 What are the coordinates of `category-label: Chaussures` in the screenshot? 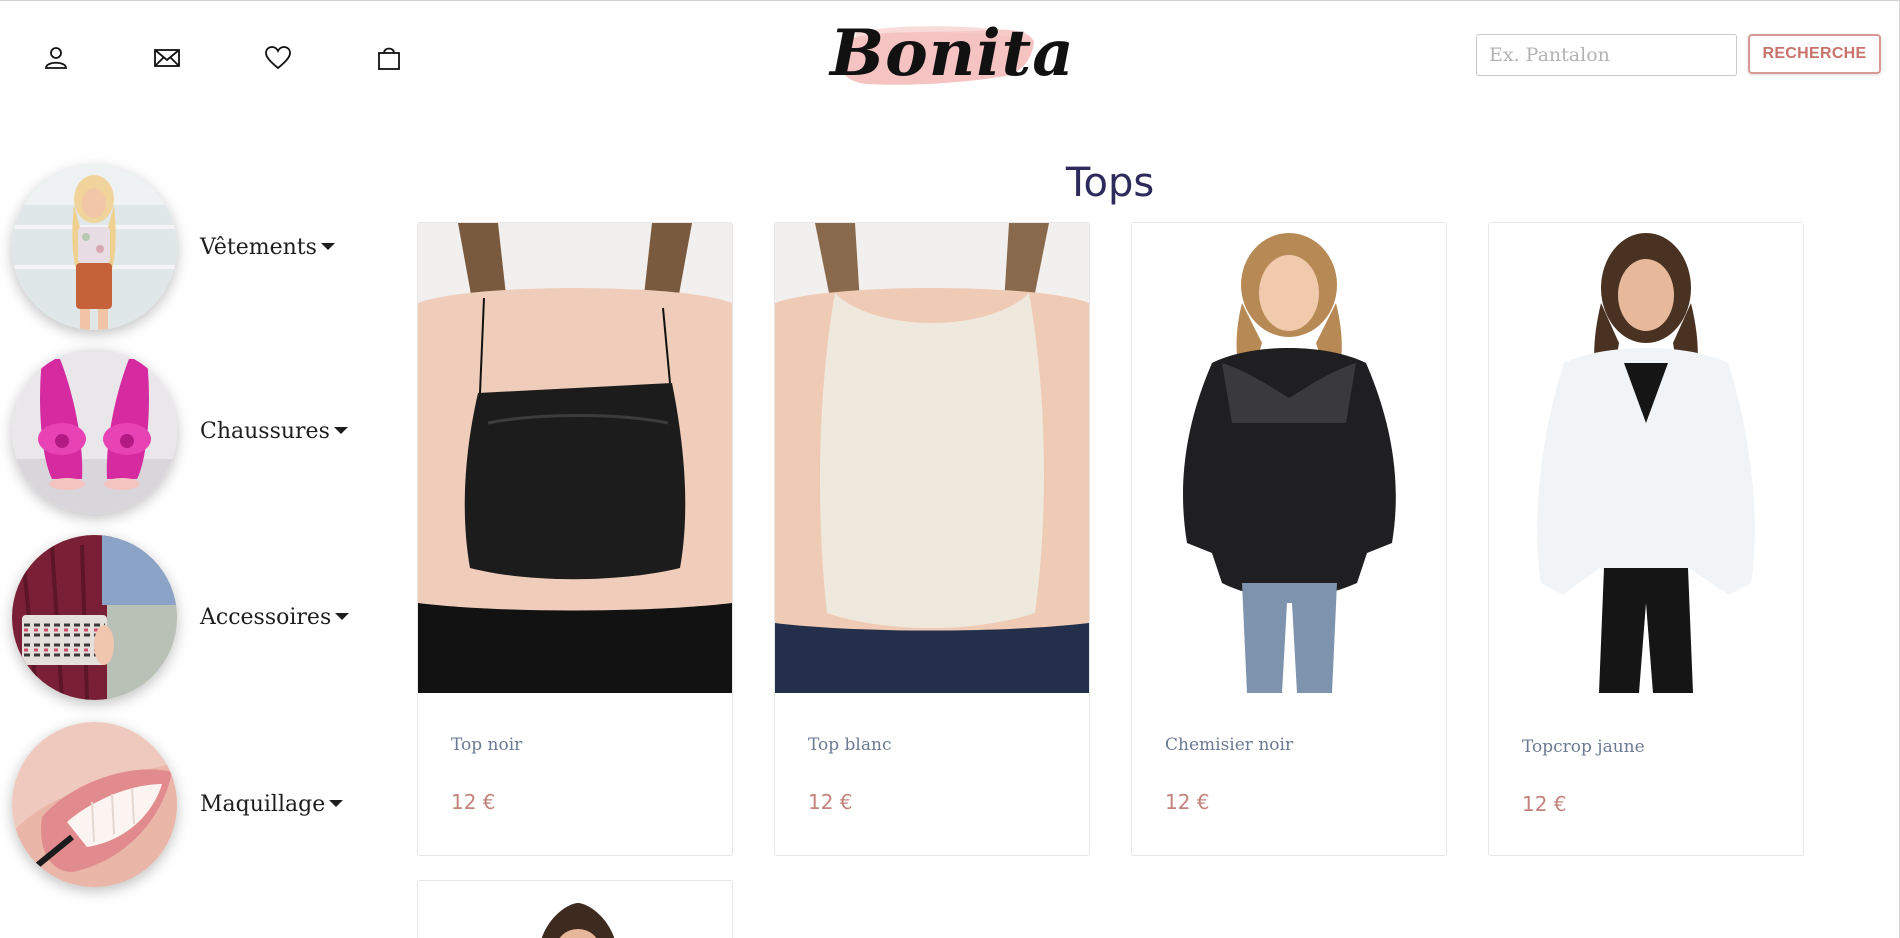 It's located at (274, 431).